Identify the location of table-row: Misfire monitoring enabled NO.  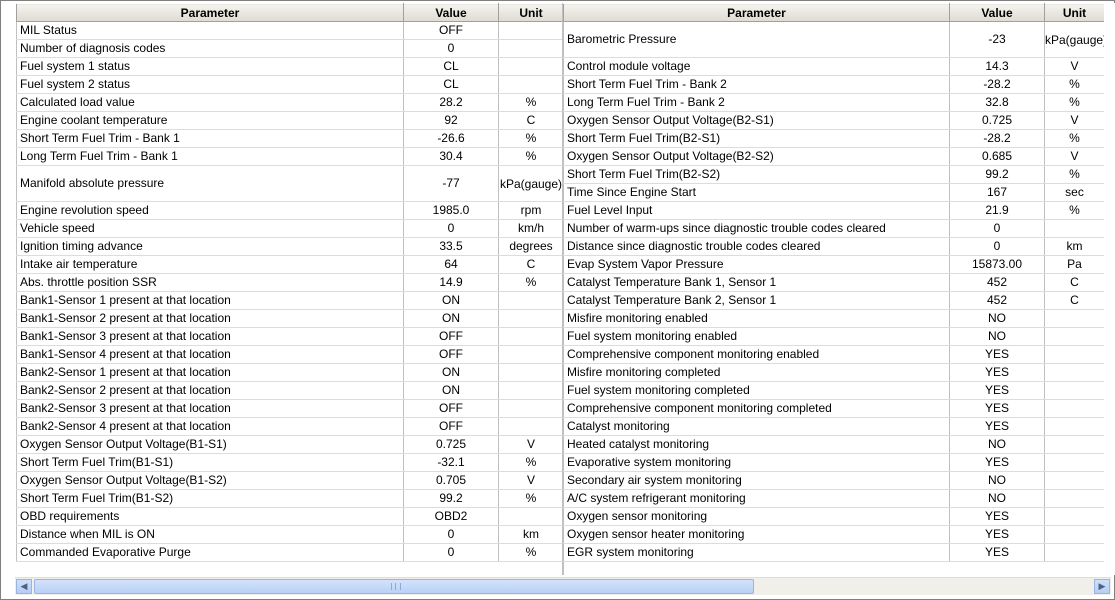
(834, 318).